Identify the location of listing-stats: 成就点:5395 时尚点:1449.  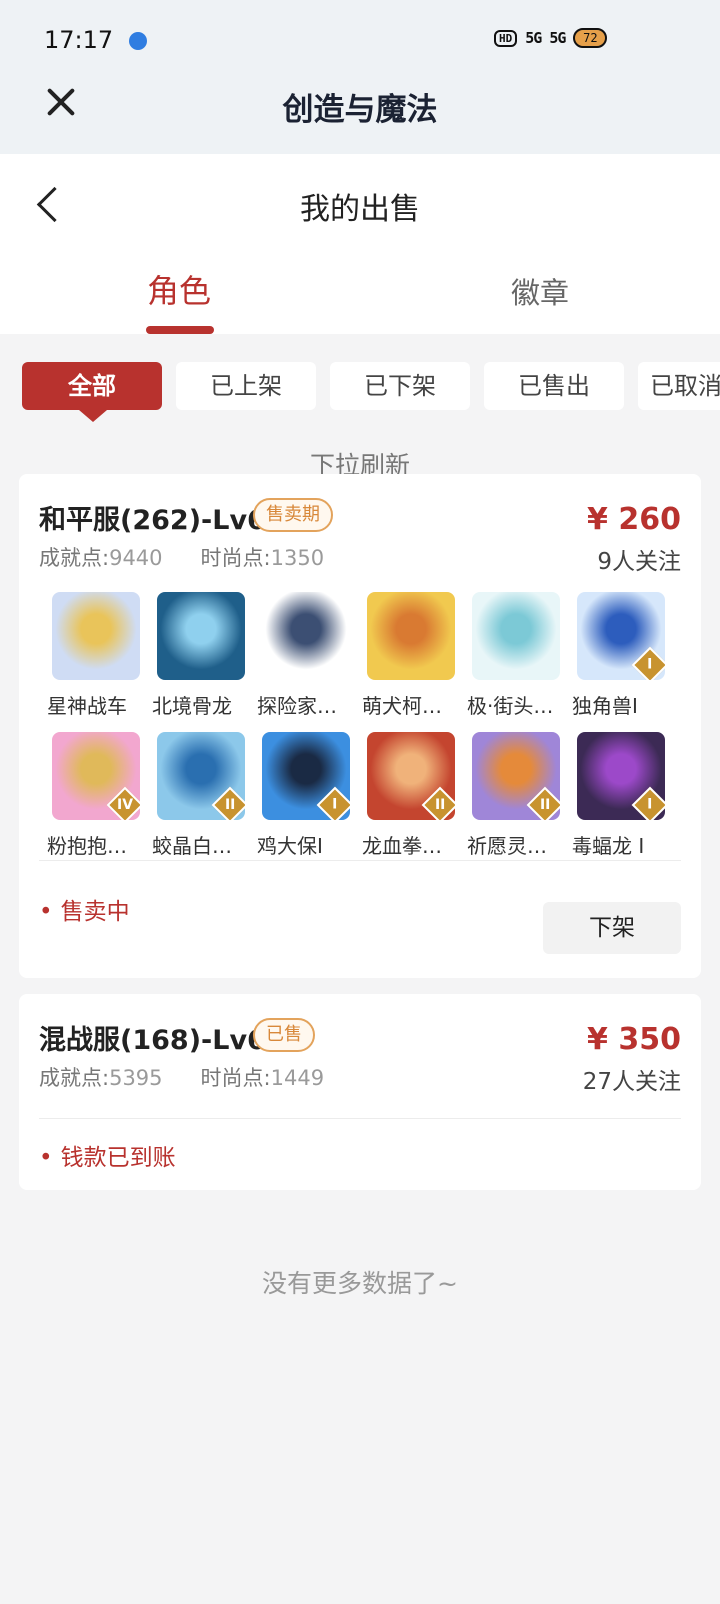
(181, 1077).